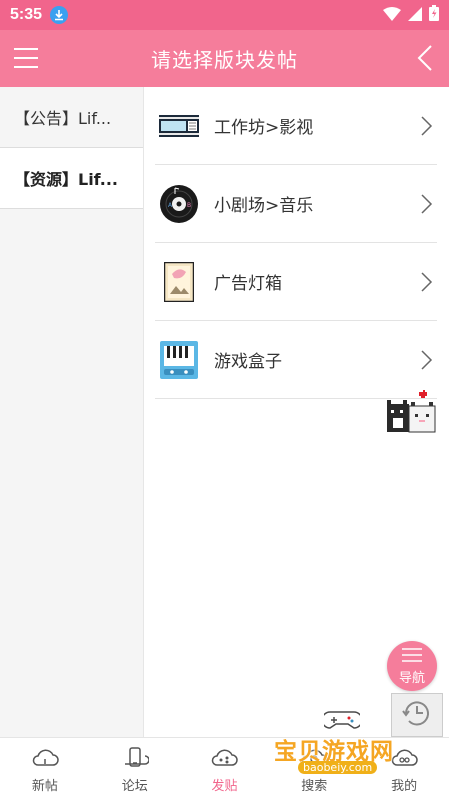 The width and height of the screenshot is (449, 798). What do you see at coordinates (134, 786) in the screenshot?
I see `tab-label: 论坛` at bounding box center [134, 786].